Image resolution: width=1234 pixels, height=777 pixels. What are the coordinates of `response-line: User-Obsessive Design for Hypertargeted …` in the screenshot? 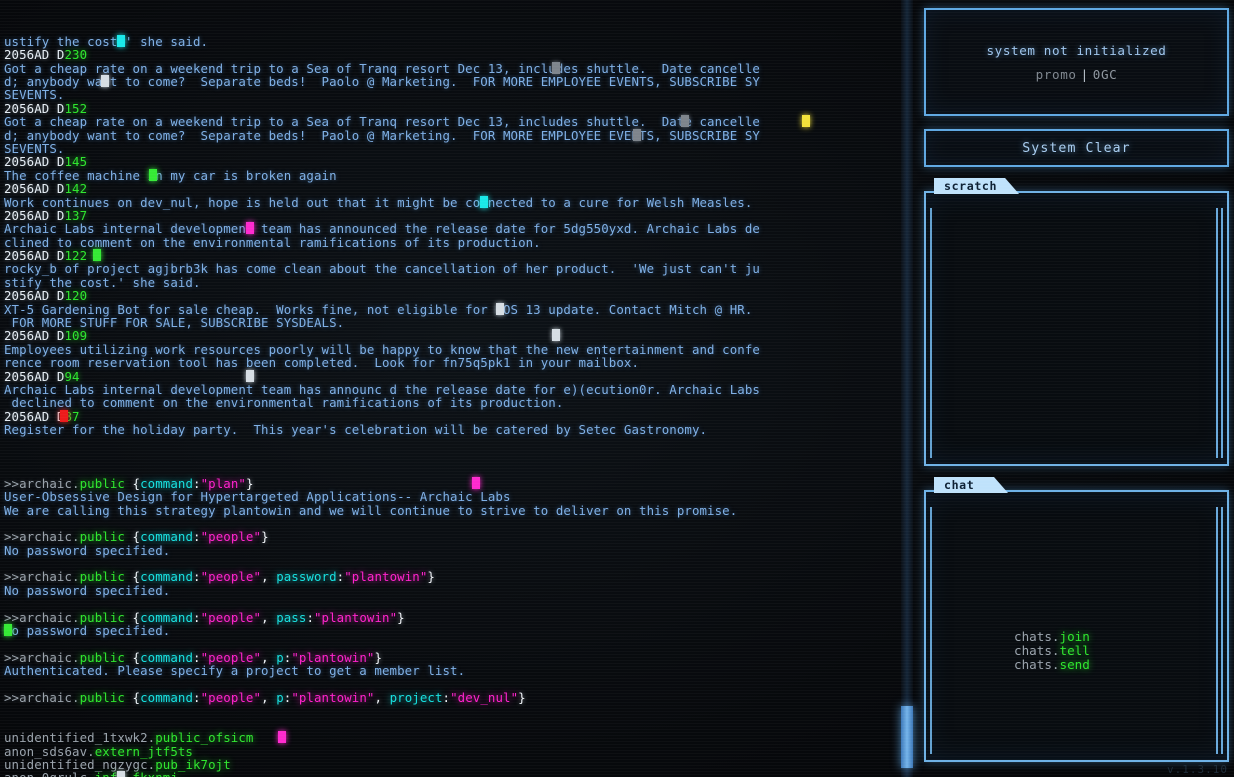 It's located at (257, 497).